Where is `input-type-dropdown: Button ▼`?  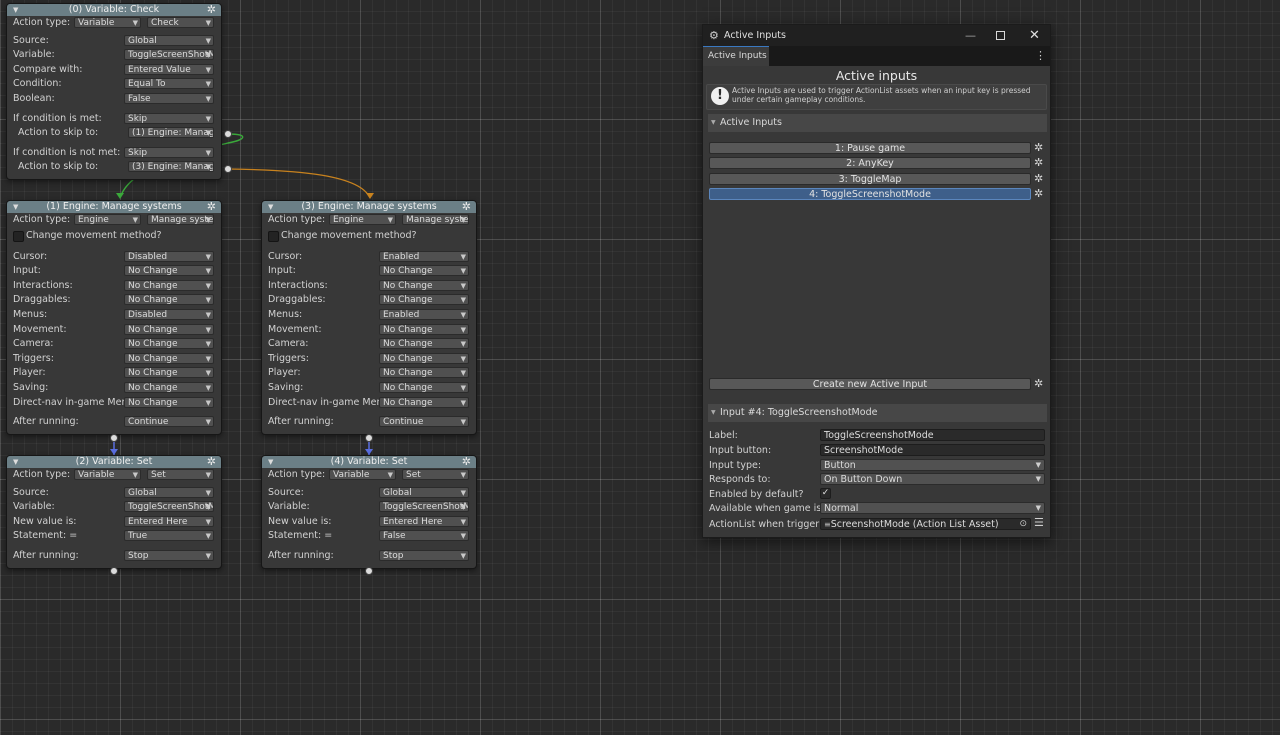 input-type-dropdown: Button ▼ is located at coordinates (932, 465).